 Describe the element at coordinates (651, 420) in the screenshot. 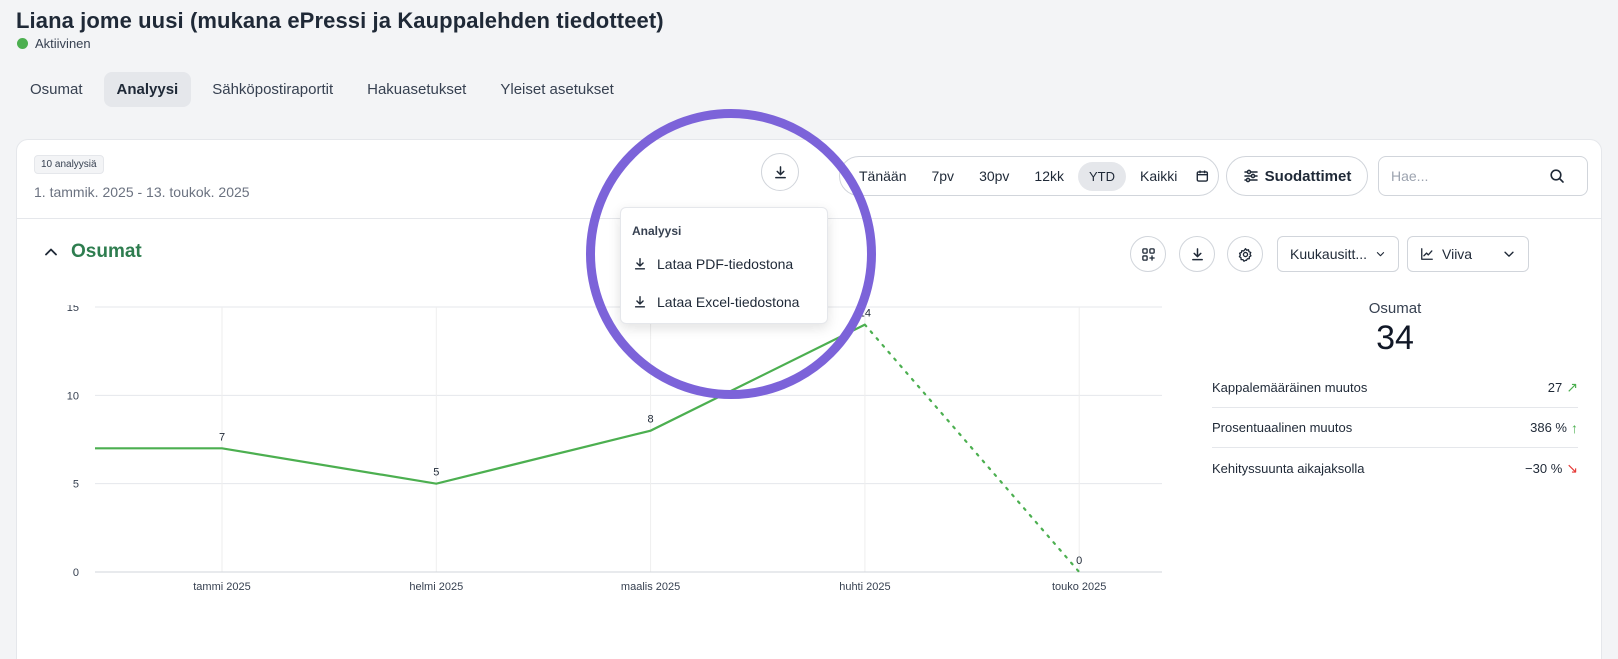

I see `data-label: 8` at that location.